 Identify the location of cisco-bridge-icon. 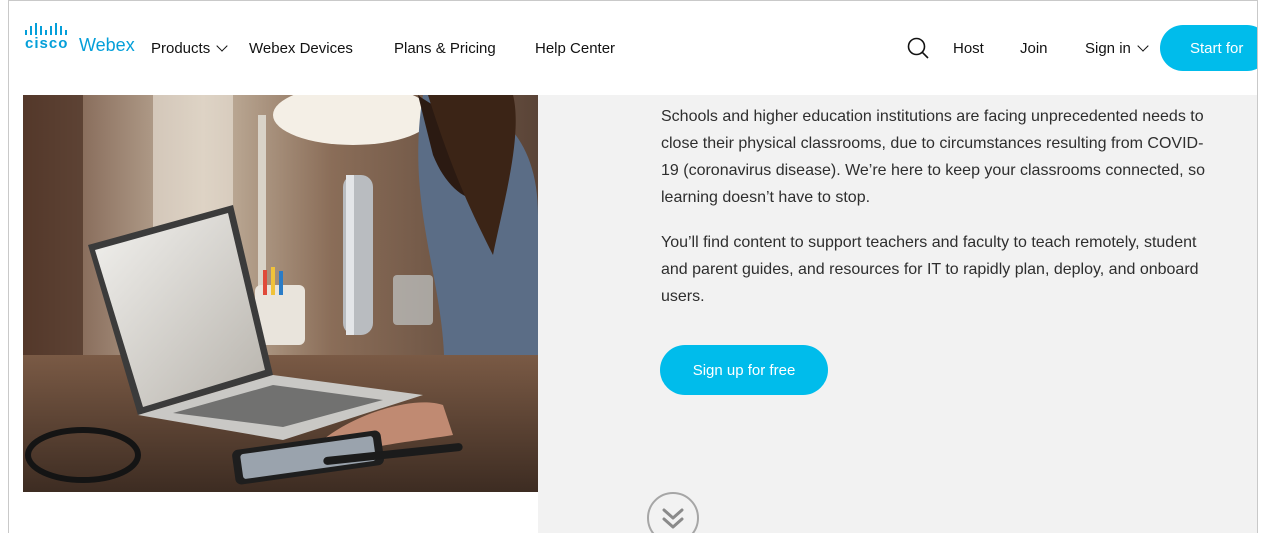
(50, 29).